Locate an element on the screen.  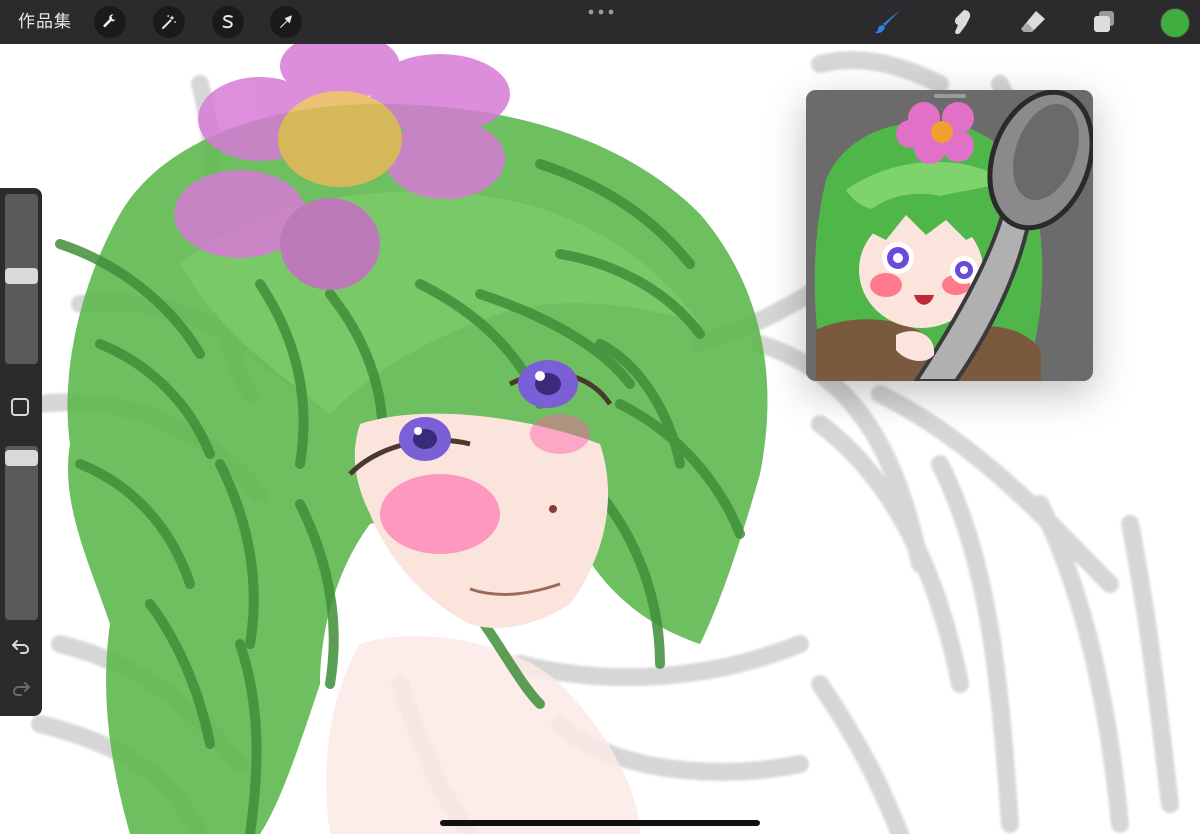
transform-button is located at coordinates (286, 22).